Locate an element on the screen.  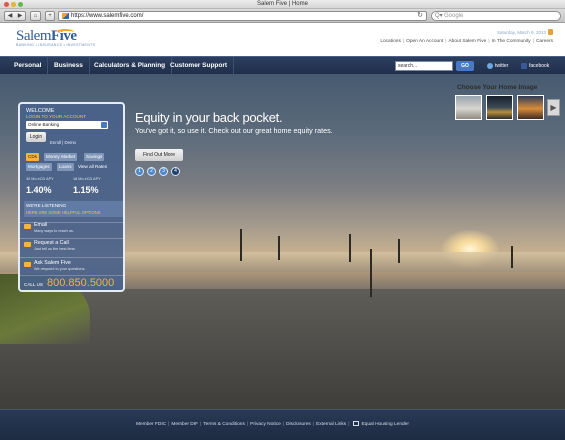
rate-value-30mo: 1.40% is located at coordinates (39, 190).